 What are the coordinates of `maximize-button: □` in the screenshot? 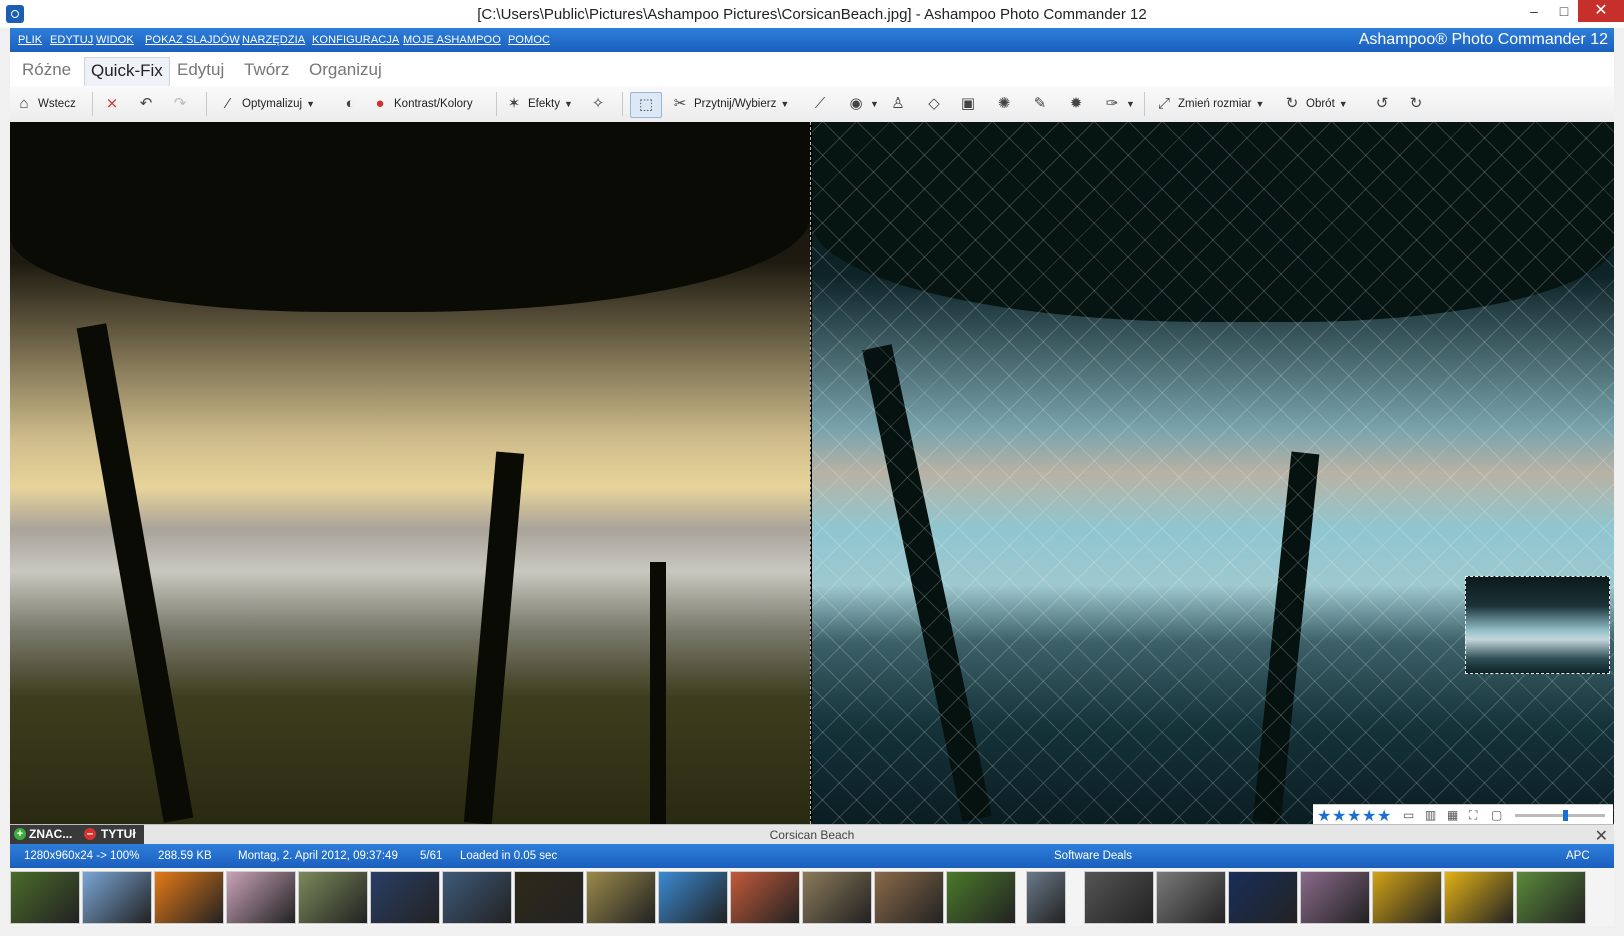 It's located at (1564, 11).